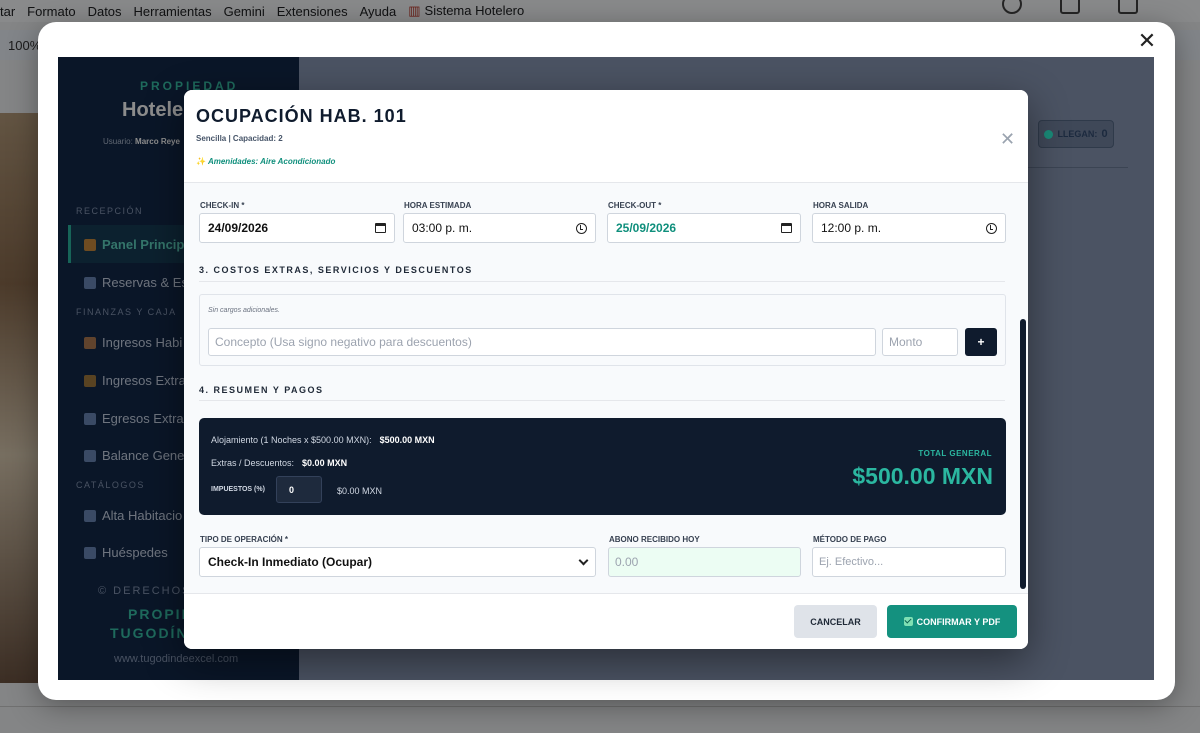  What do you see at coordinates (635, 205) in the screenshot?
I see `checkout-label: CHECK-OUT *` at bounding box center [635, 205].